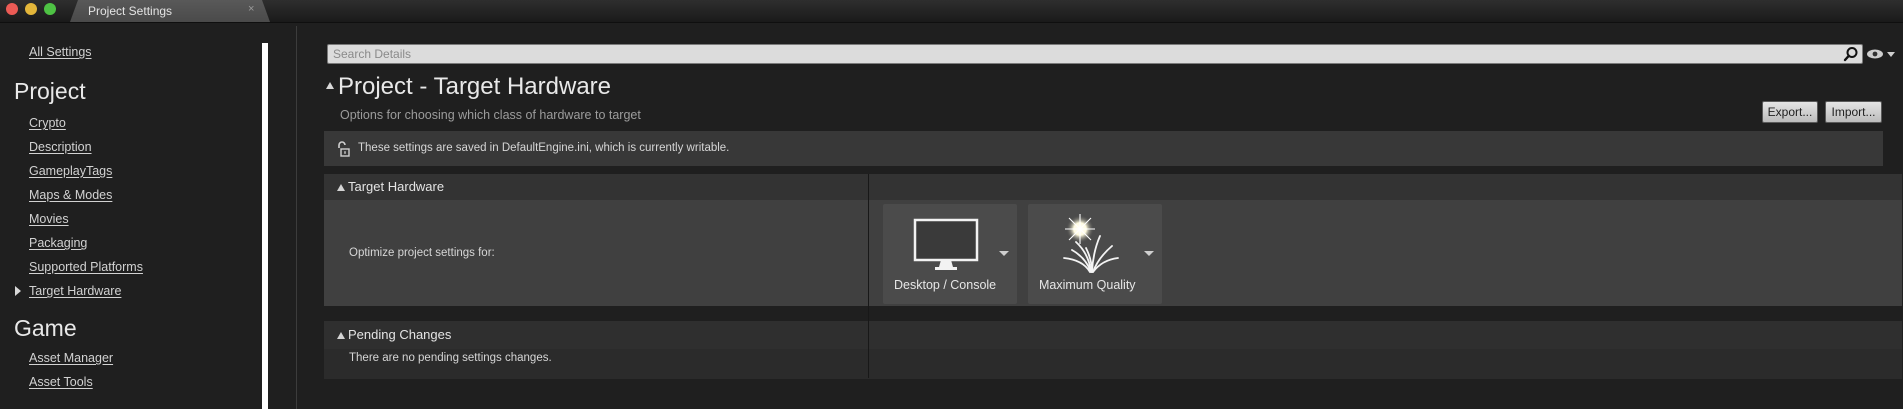  I want to click on section-label: Target Hardware, so click(396, 186).